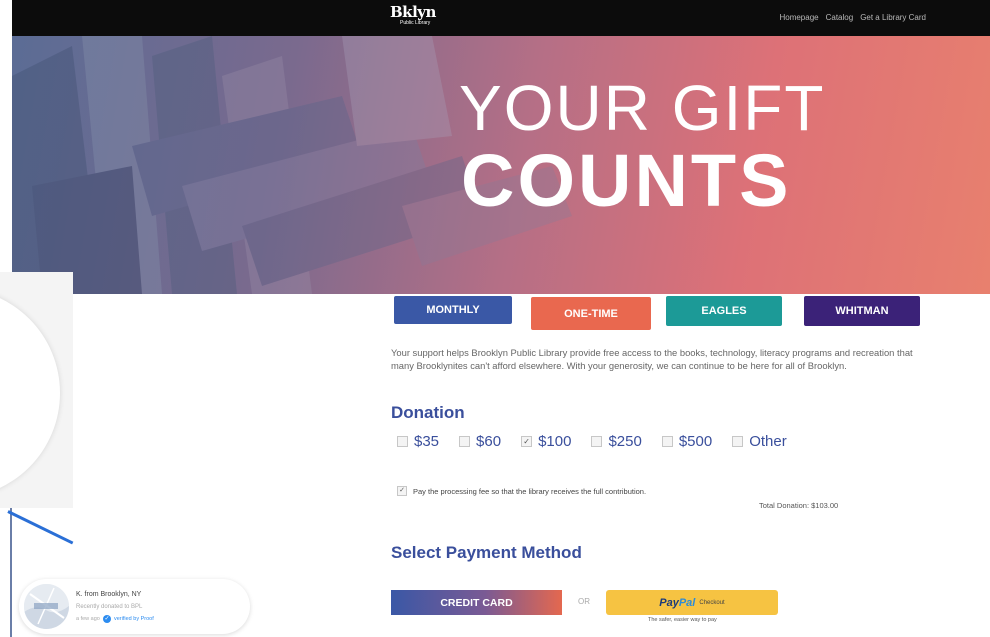 The image size is (990, 637). Describe the element at coordinates (11, 572) in the screenshot. I see `left-divider-line` at that location.